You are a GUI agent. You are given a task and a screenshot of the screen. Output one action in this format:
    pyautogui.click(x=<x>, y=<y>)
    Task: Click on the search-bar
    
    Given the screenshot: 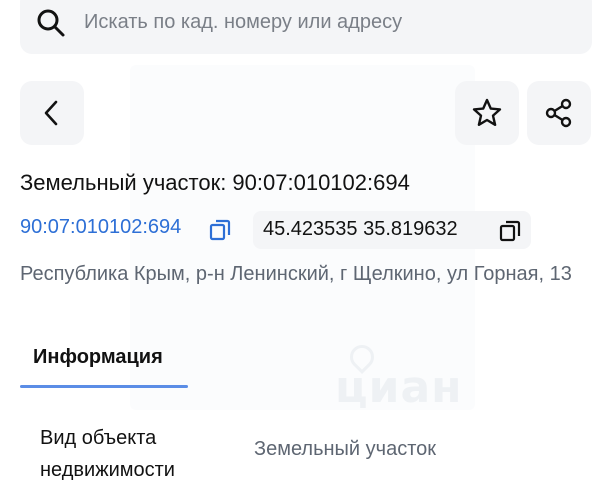 What is the action you would take?
    pyautogui.click(x=306, y=27)
    